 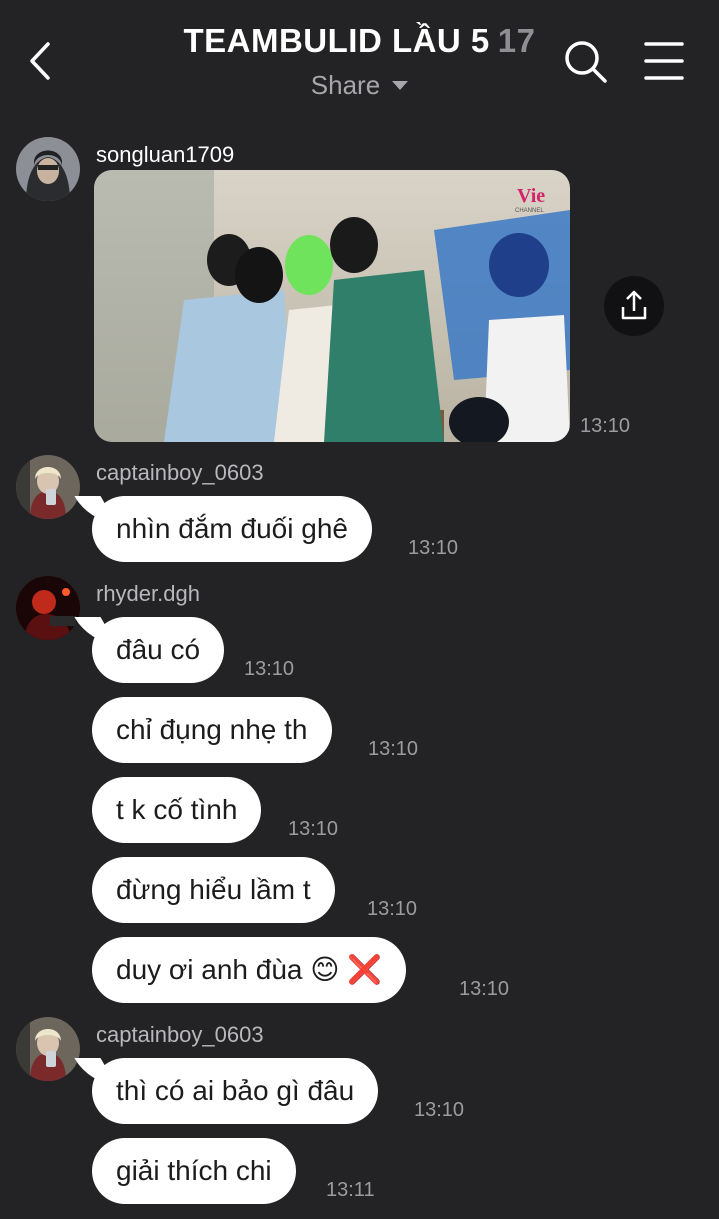 I want to click on message-text: đâu có, so click(x=158, y=649).